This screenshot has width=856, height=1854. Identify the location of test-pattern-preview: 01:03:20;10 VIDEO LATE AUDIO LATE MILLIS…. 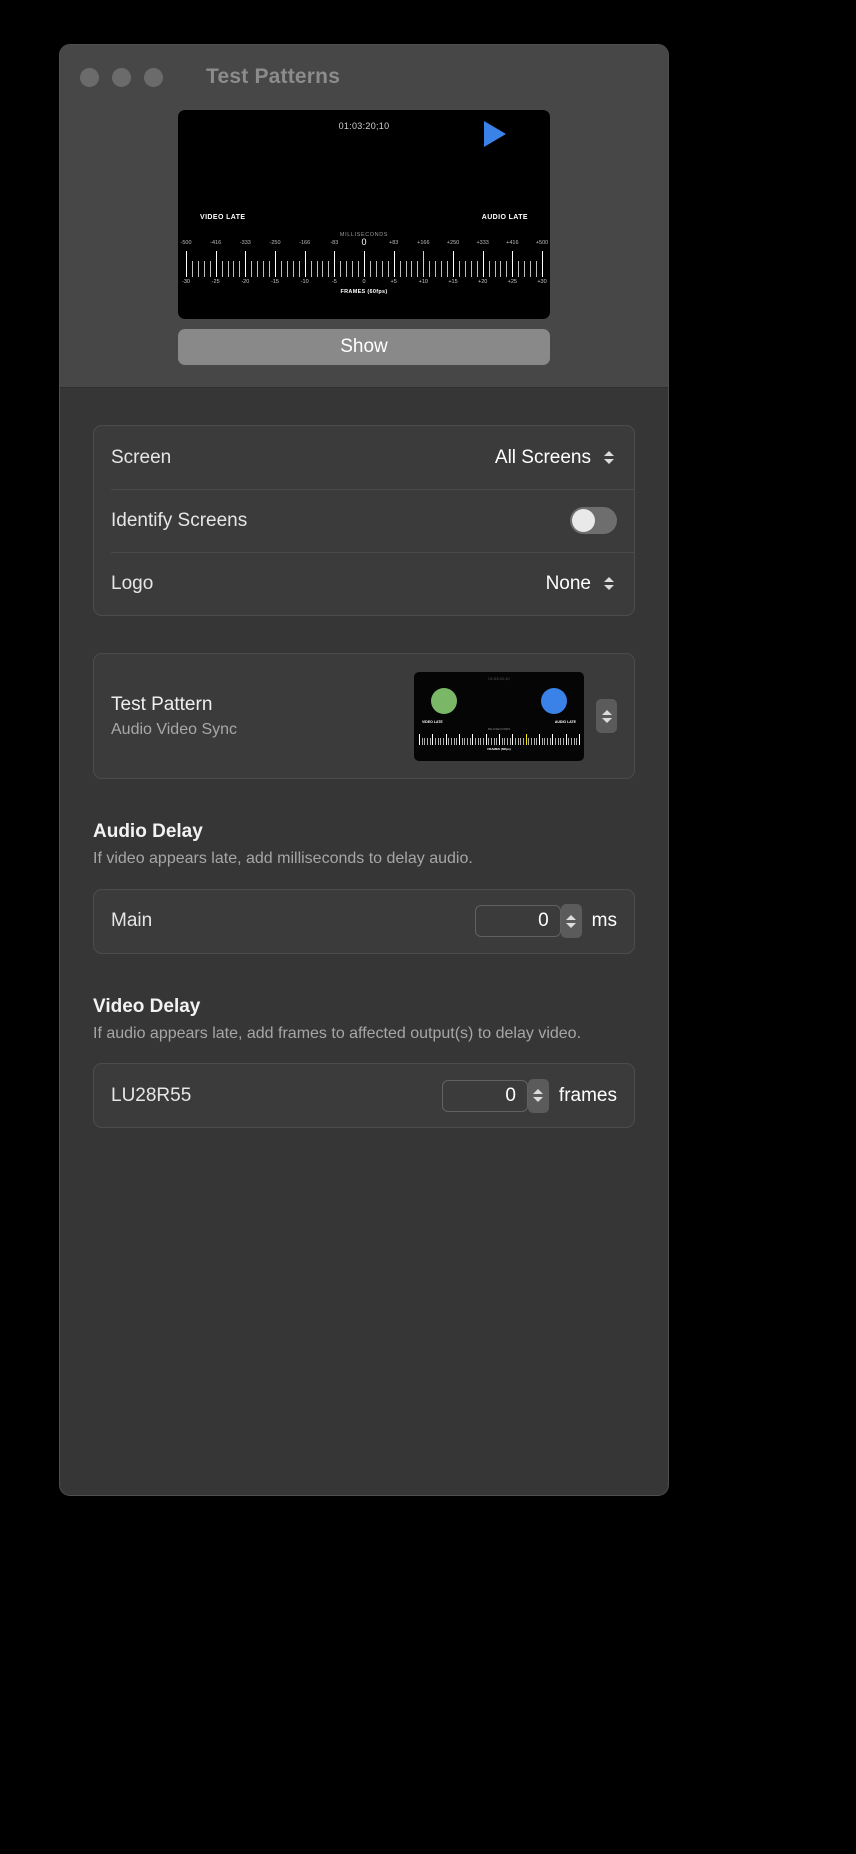
(364, 214).